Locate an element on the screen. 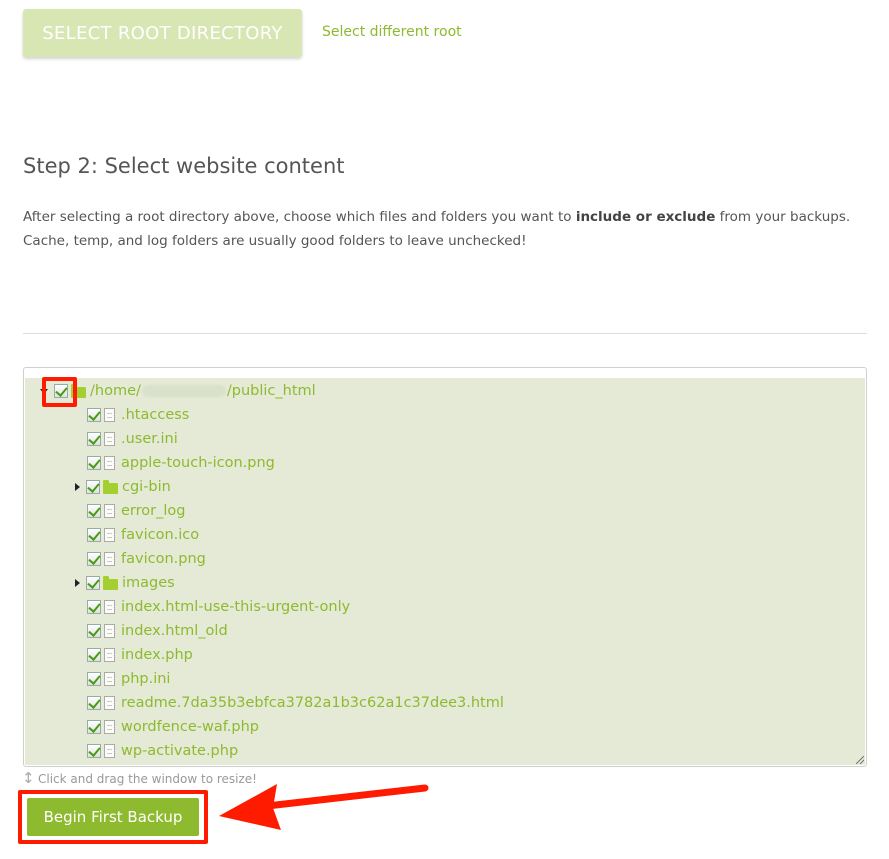 The width and height of the screenshot is (889, 859). tree-file-row: apple-touch-icon.png is located at coordinates (181, 463).